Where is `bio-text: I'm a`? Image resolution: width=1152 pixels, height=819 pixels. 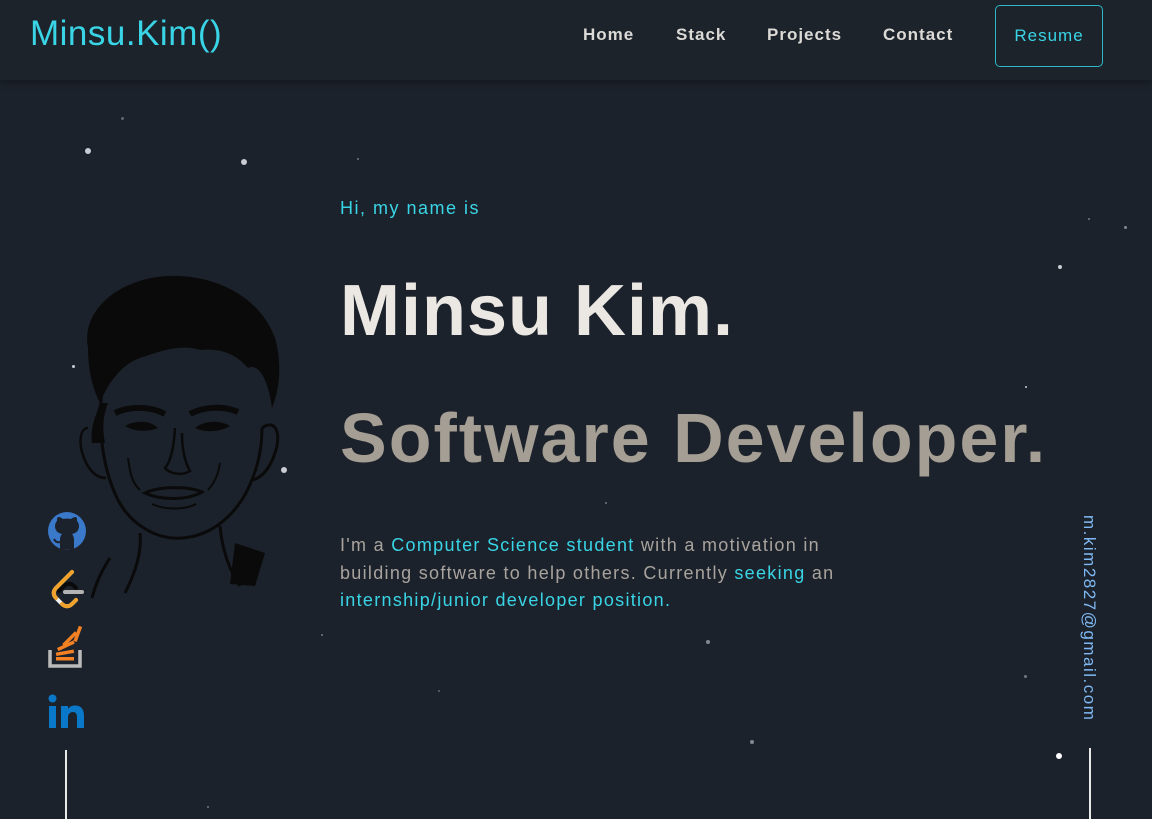
bio-text: I'm a is located at coordinates (366, 545).